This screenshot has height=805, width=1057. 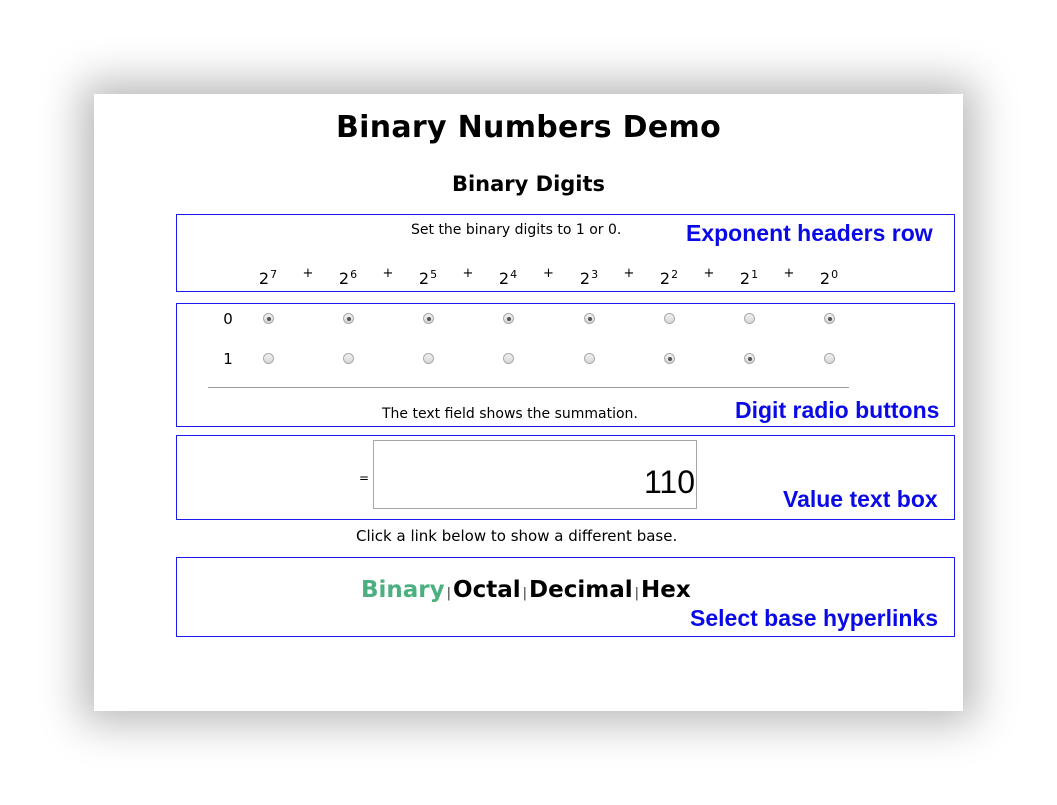 I want to click on section-title: Binary Digits, so click(x=528, y=184).